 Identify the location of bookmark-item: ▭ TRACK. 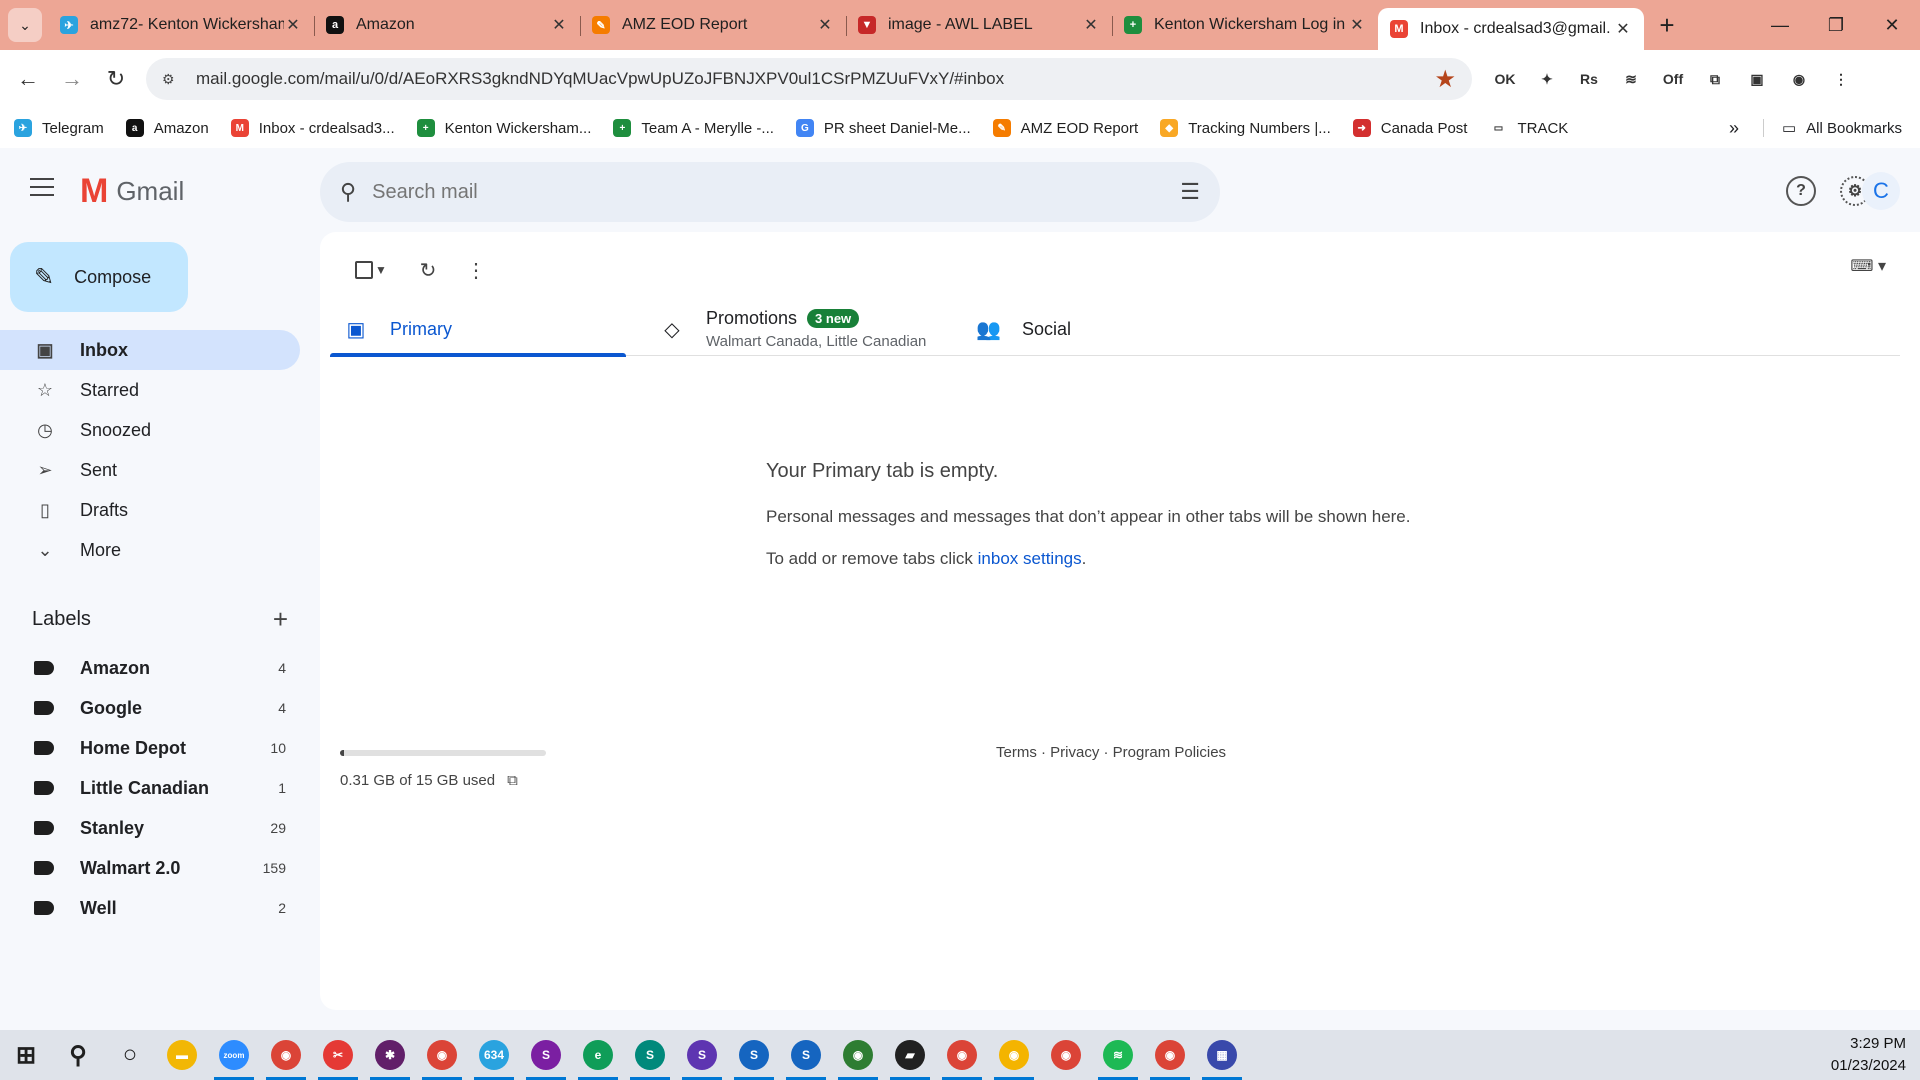
(1528, 128).